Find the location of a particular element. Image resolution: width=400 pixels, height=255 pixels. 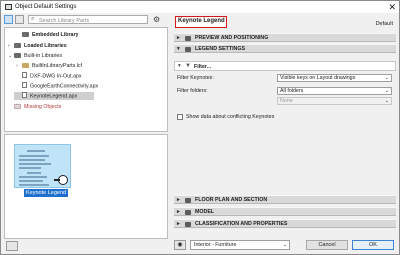

tree-item: › BuiltInLibraryParts.lcf is located at coordinates (49, 66).